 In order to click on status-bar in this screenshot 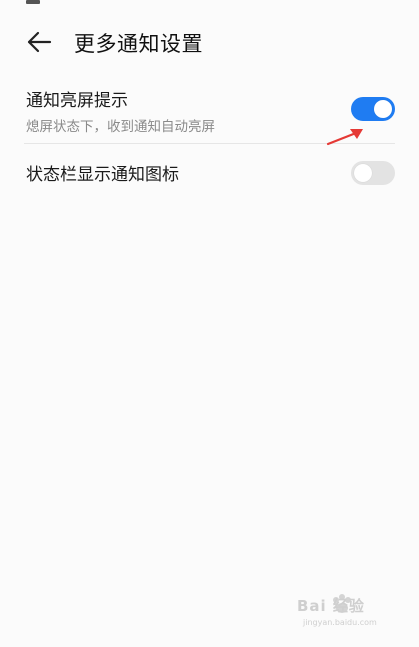, I will do `click(209, 4)`.